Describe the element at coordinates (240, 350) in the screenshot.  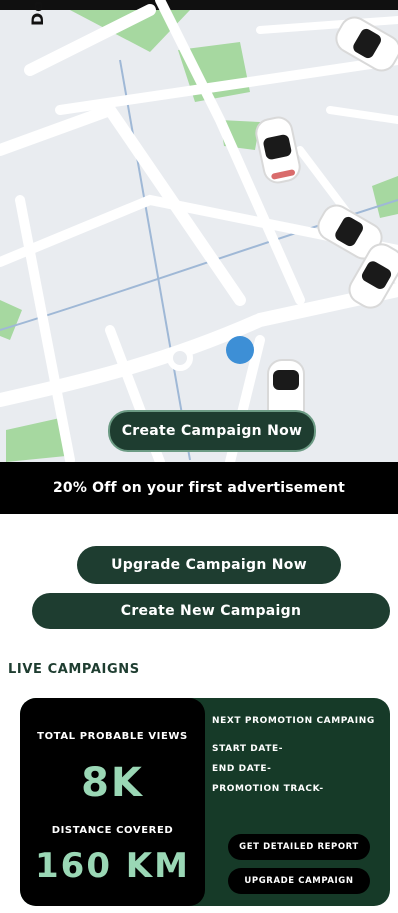
I see `current-location-icon` at that location.